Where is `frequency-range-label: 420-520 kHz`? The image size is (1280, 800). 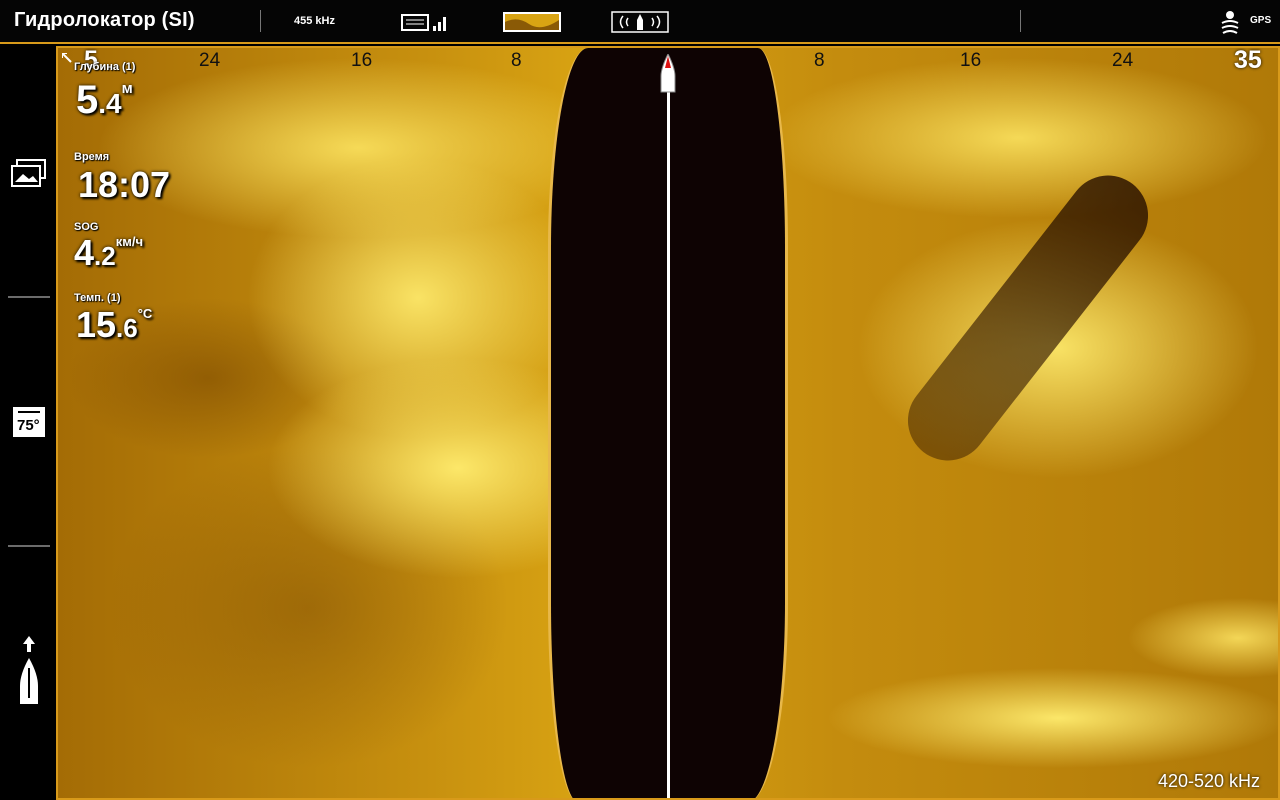
frequency-range-label: 420-520 kHz is located at coordinates (1208, 781).